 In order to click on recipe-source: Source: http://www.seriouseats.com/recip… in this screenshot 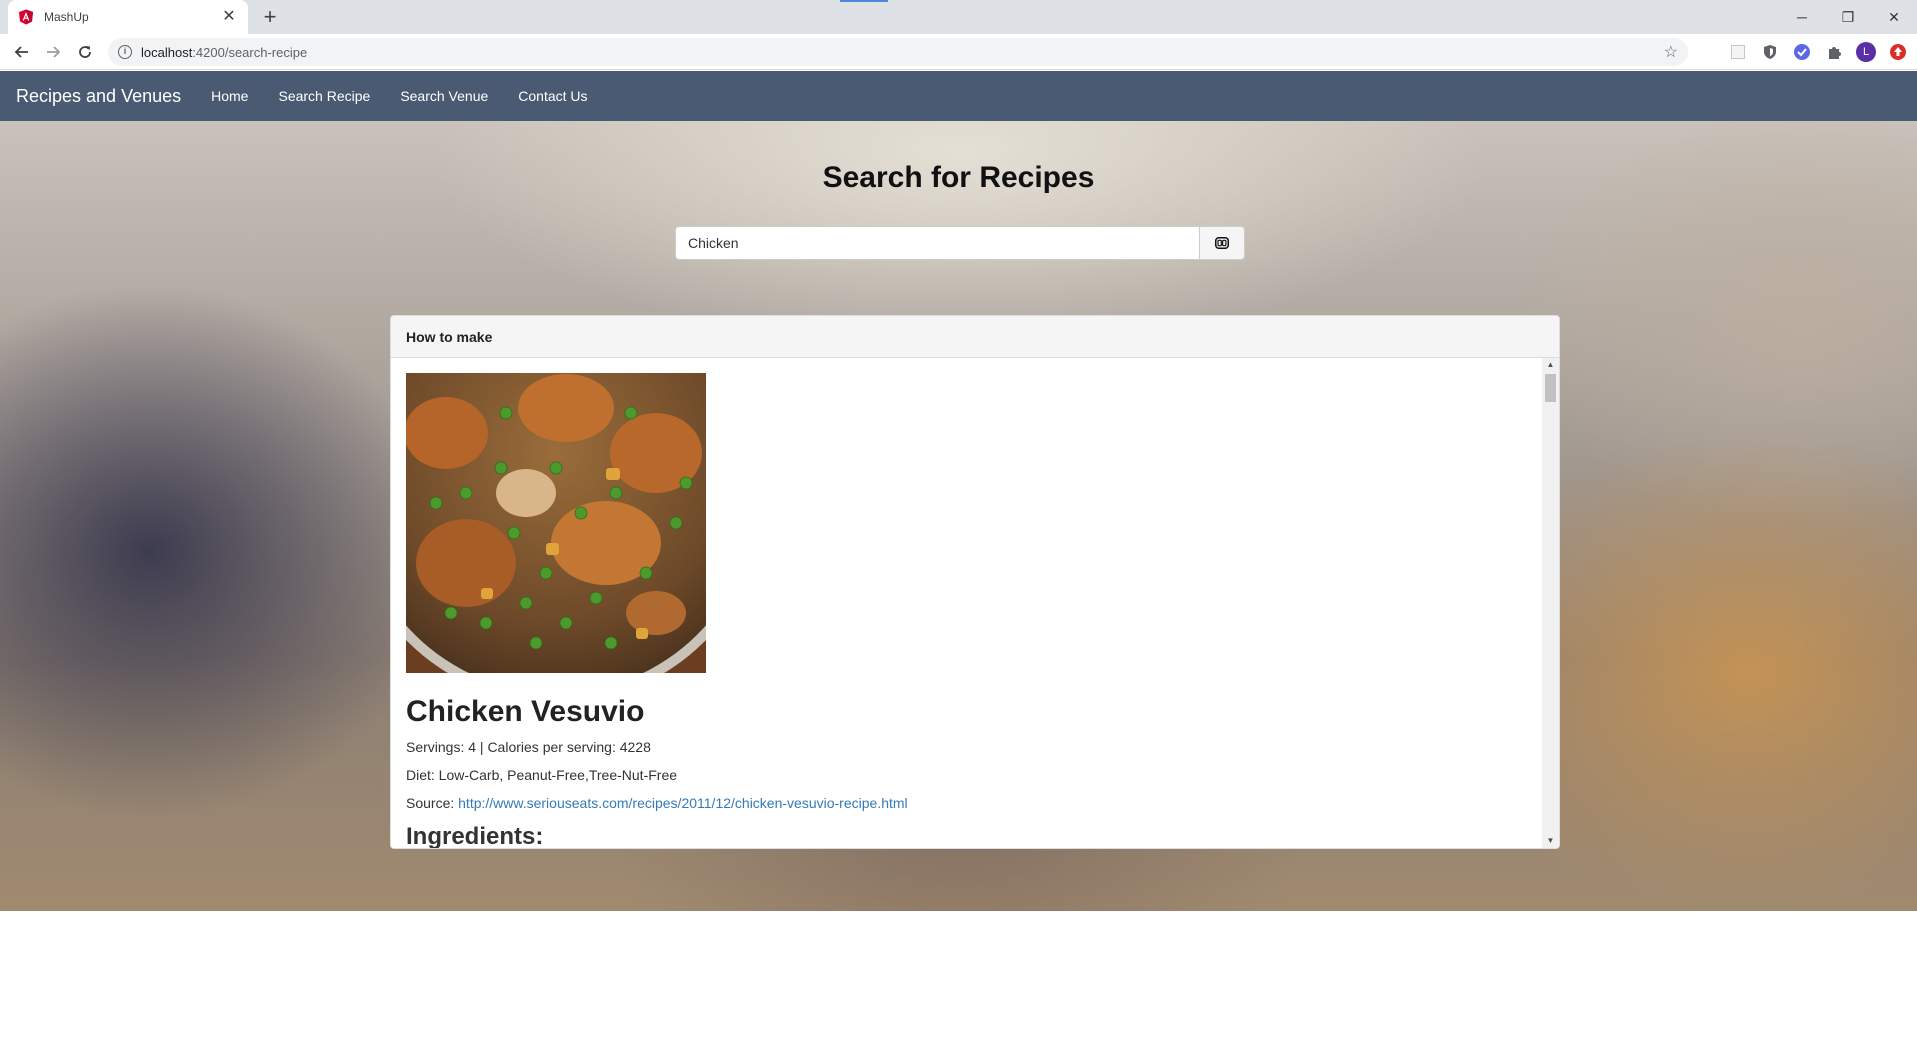, I will do `click(967, 803)`.